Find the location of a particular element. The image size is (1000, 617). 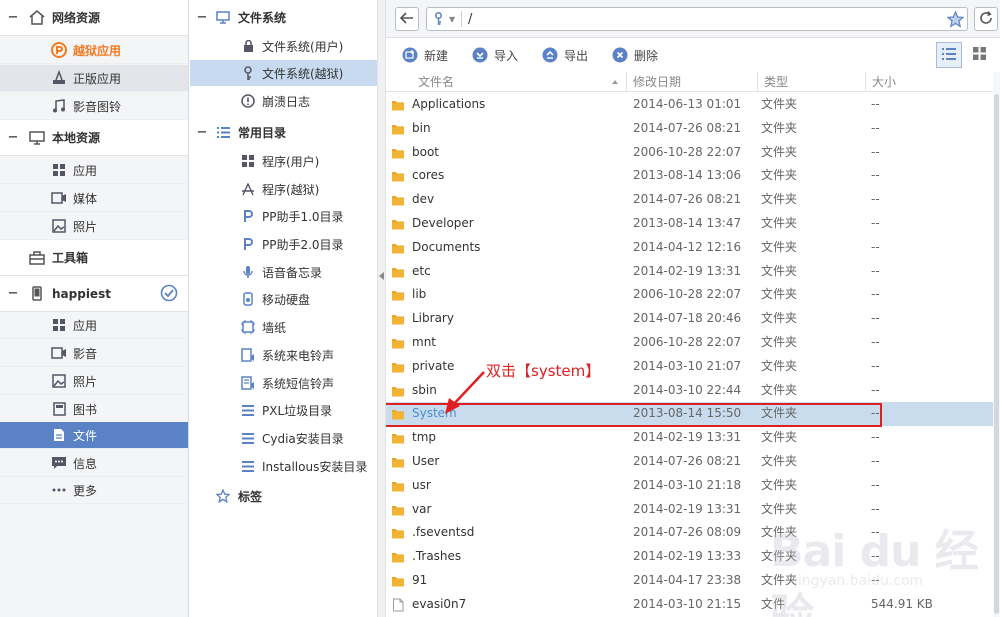

tree-item-apps-jailbreak: 程序(越狱) is located at coordinates (283, 189).